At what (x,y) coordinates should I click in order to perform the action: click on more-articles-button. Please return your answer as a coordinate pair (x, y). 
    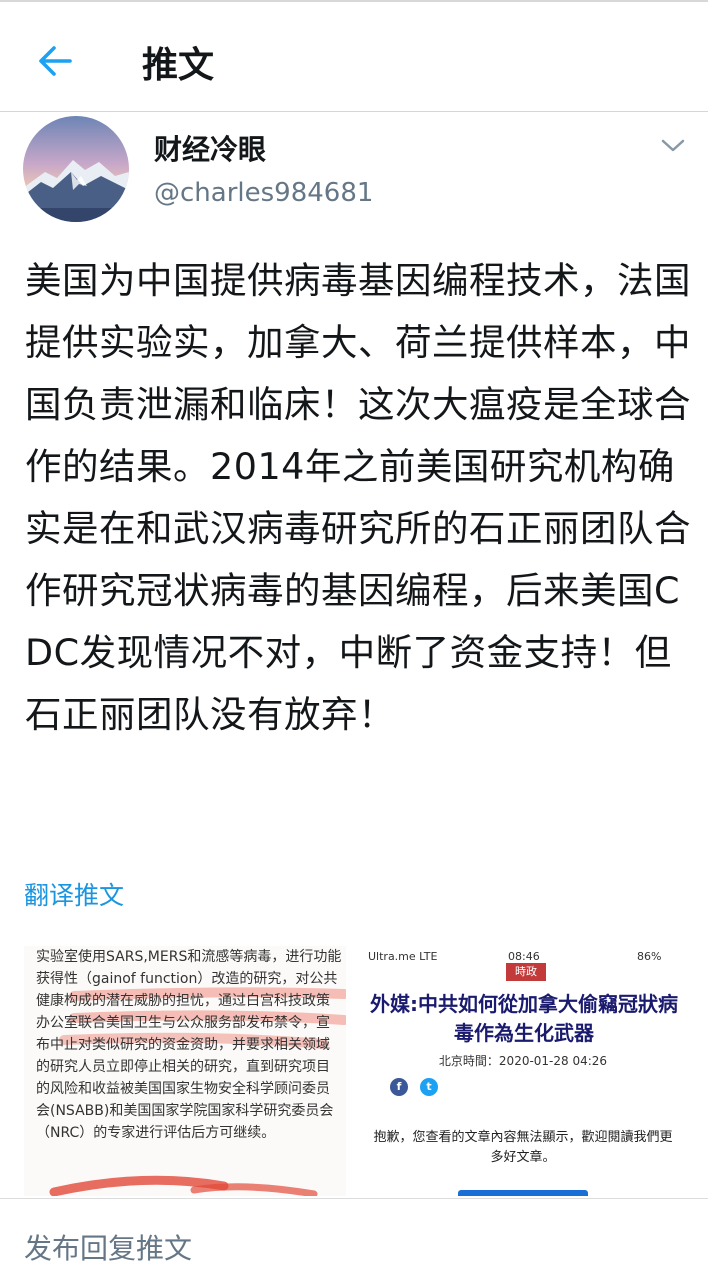
    Looking at the image, I should click on (523, 1193).